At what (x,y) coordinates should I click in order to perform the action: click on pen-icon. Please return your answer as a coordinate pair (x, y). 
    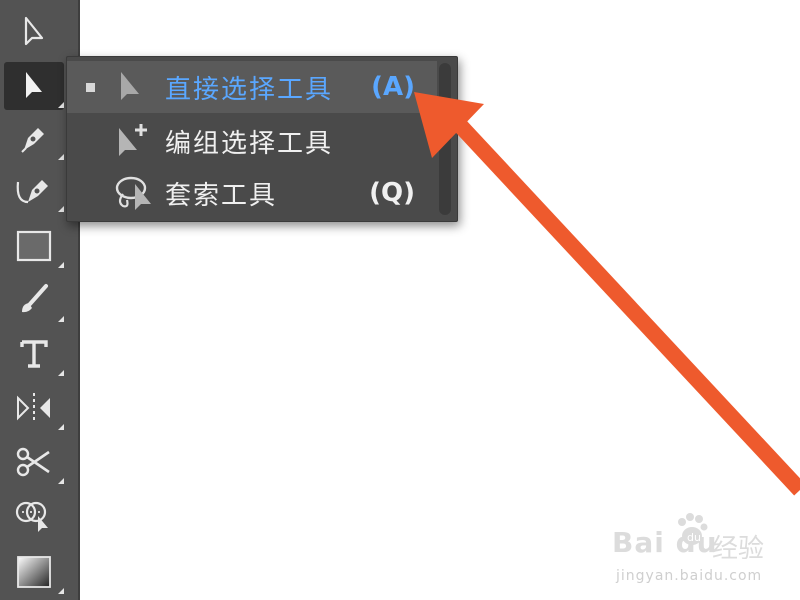
    Looking at the image, I should click on (32, 140).